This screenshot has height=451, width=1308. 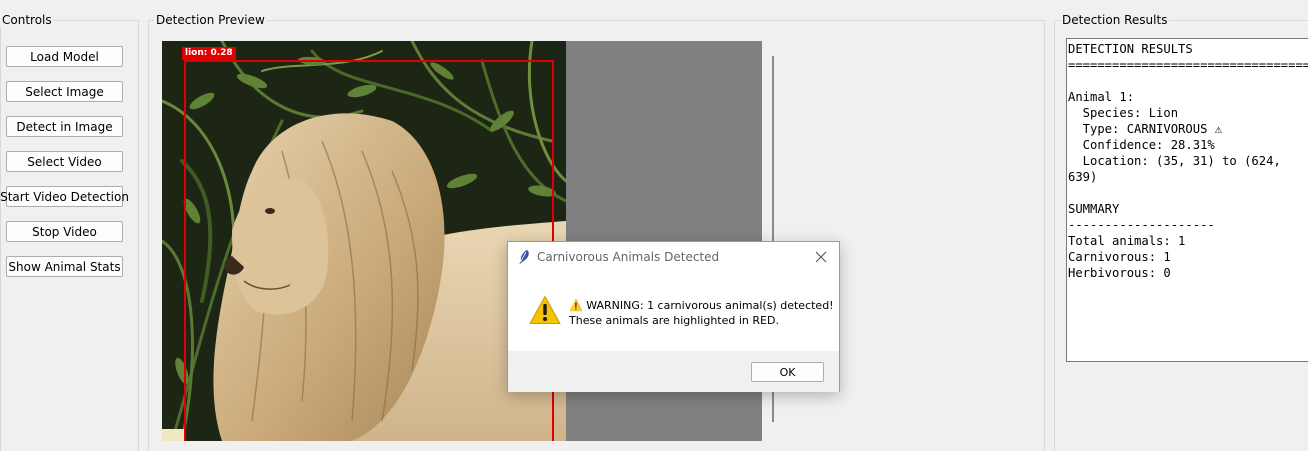 What do you see at coordinates (545, 310) in the screenshot?
I see `warning-icon` at bounding box center [545, 310].